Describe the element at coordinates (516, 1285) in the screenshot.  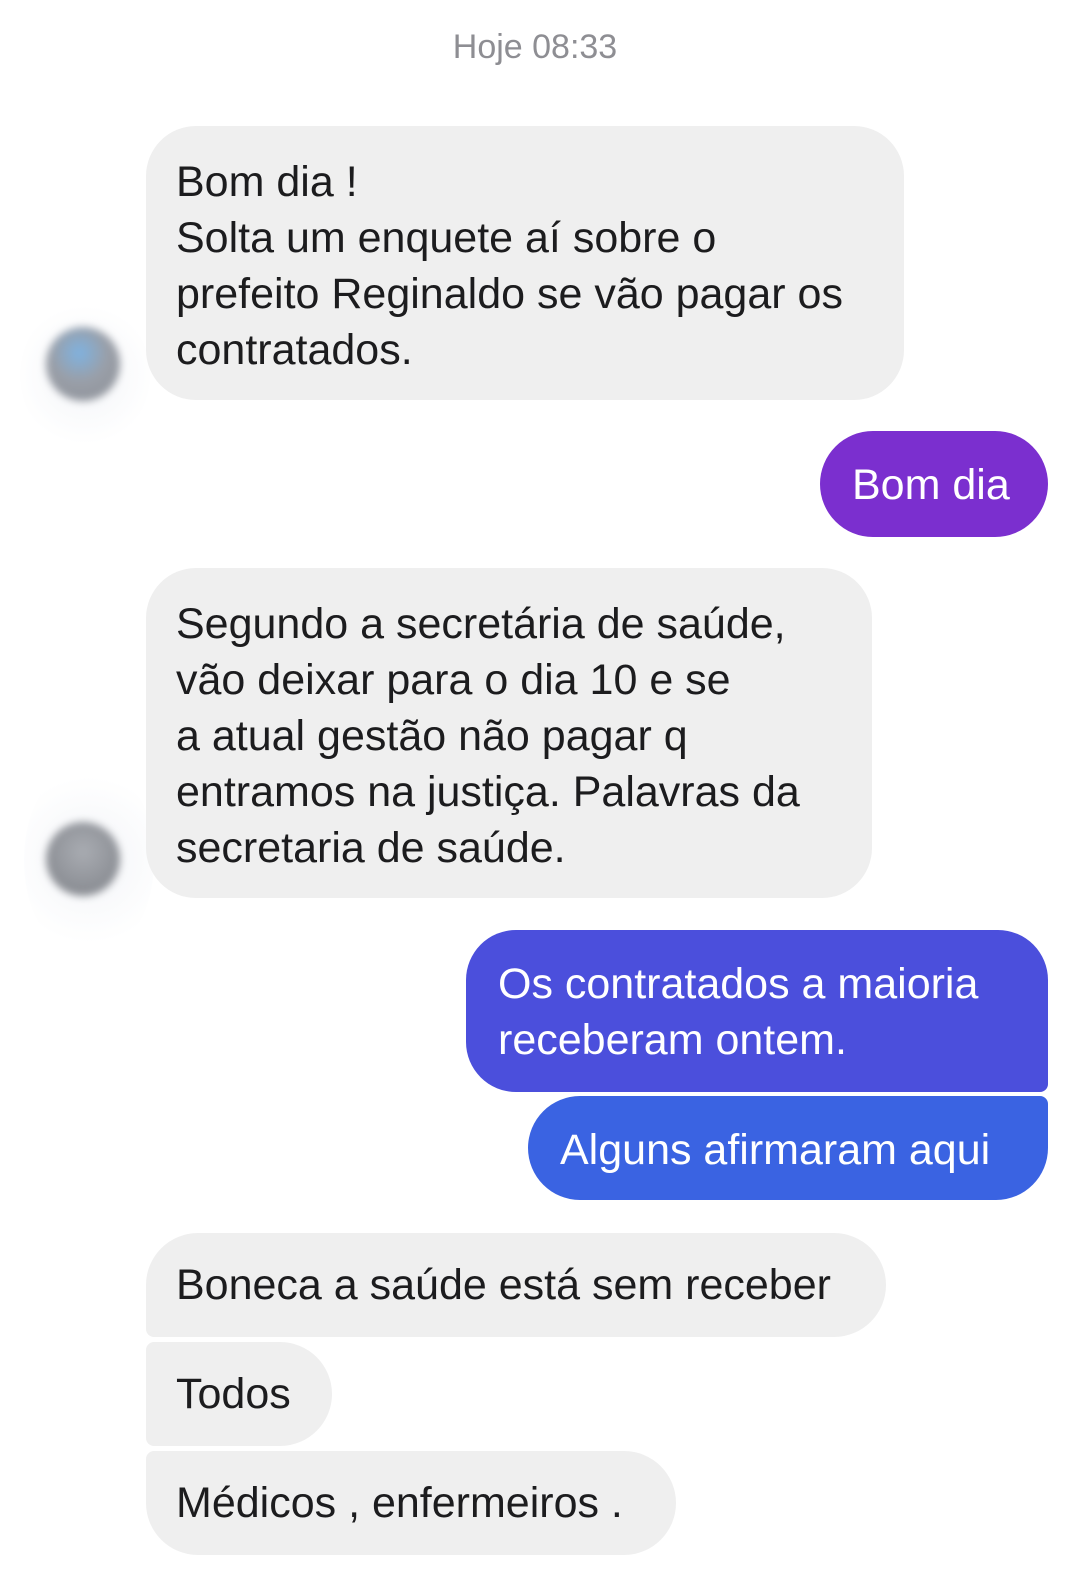
I see `message-bubble-incoming: Boneca a saúde está sem receber` at that location.